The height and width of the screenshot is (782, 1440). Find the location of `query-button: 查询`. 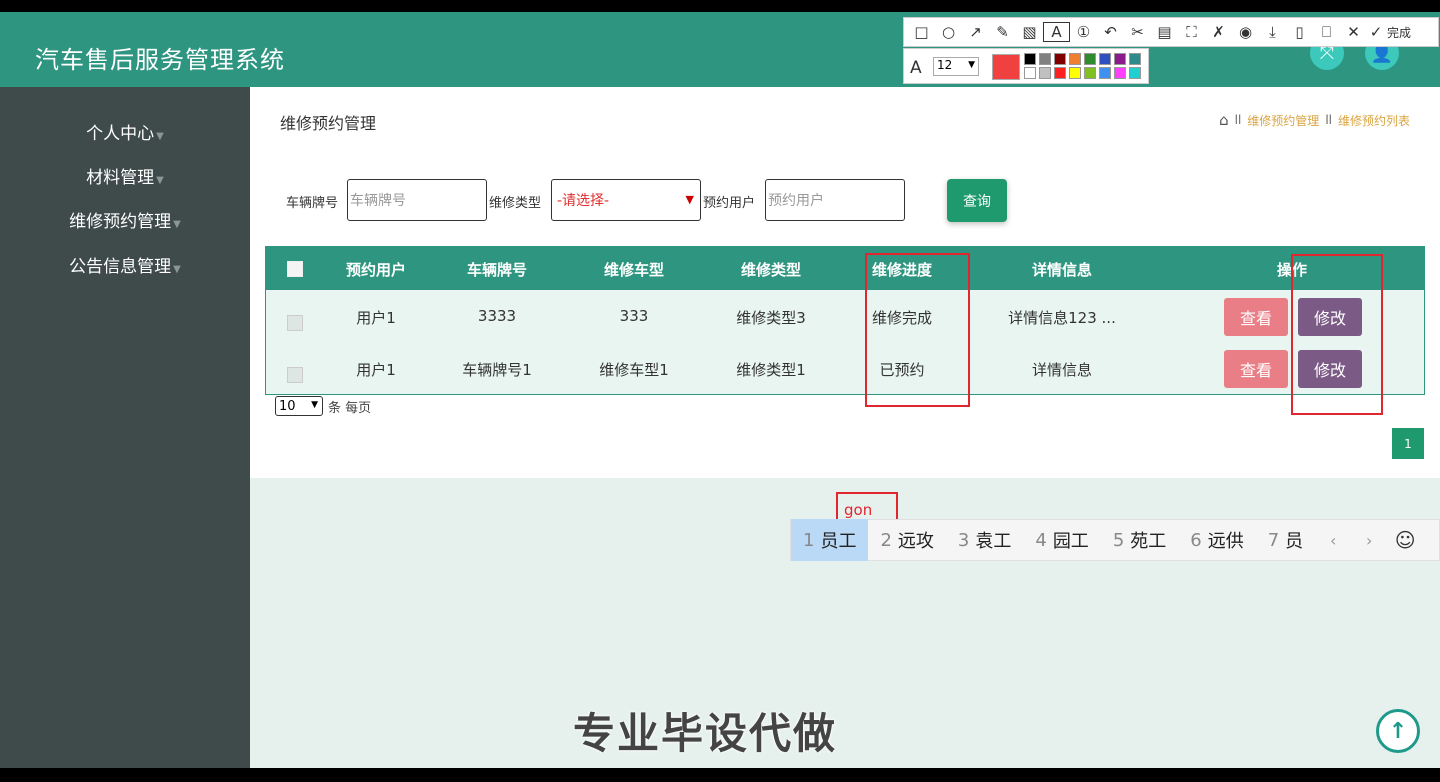

query-button: 查询 is located at coordinates (977, 200).